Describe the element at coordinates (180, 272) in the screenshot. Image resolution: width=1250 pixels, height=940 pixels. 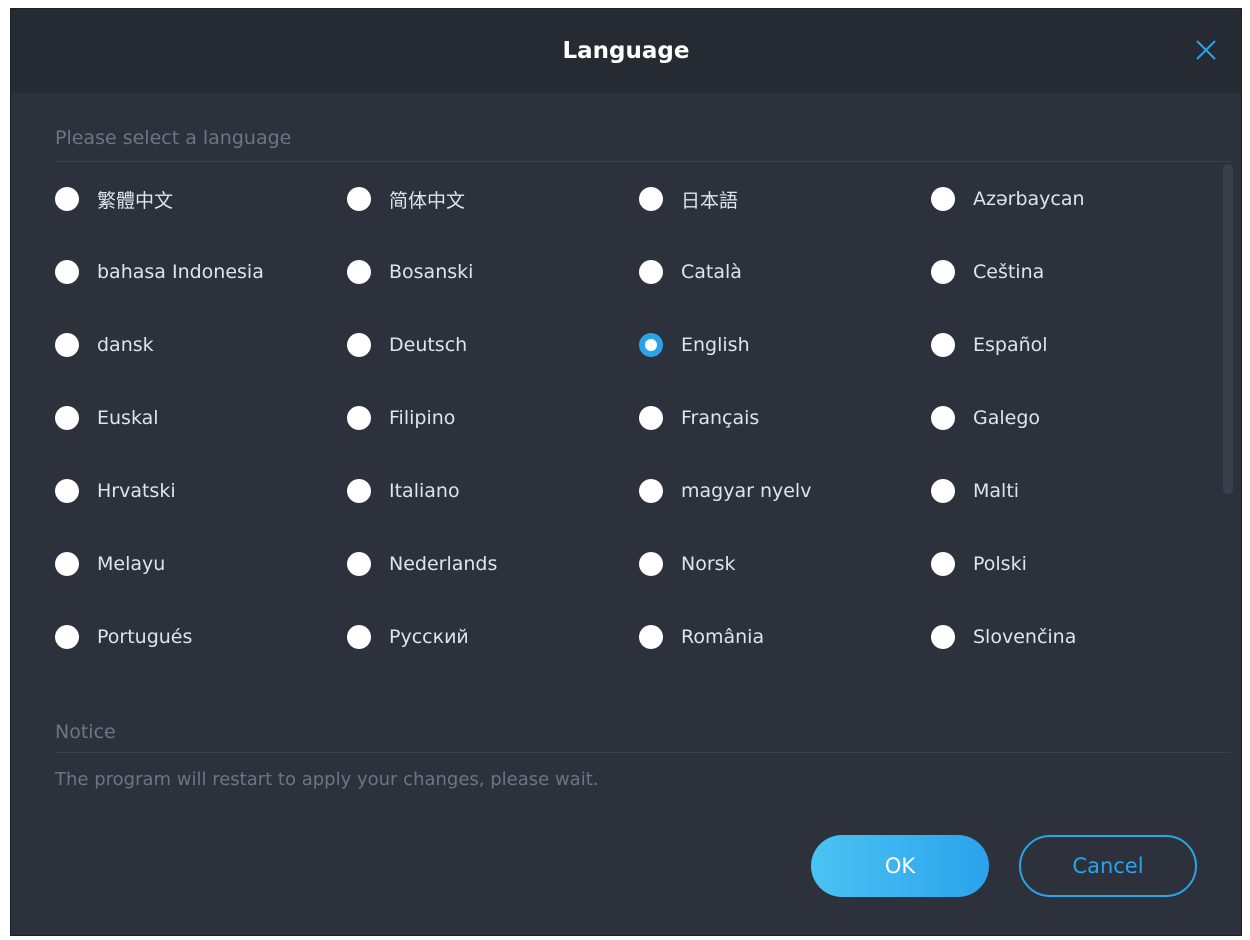
I see `language-label: bahasa Indonesia` at that location.